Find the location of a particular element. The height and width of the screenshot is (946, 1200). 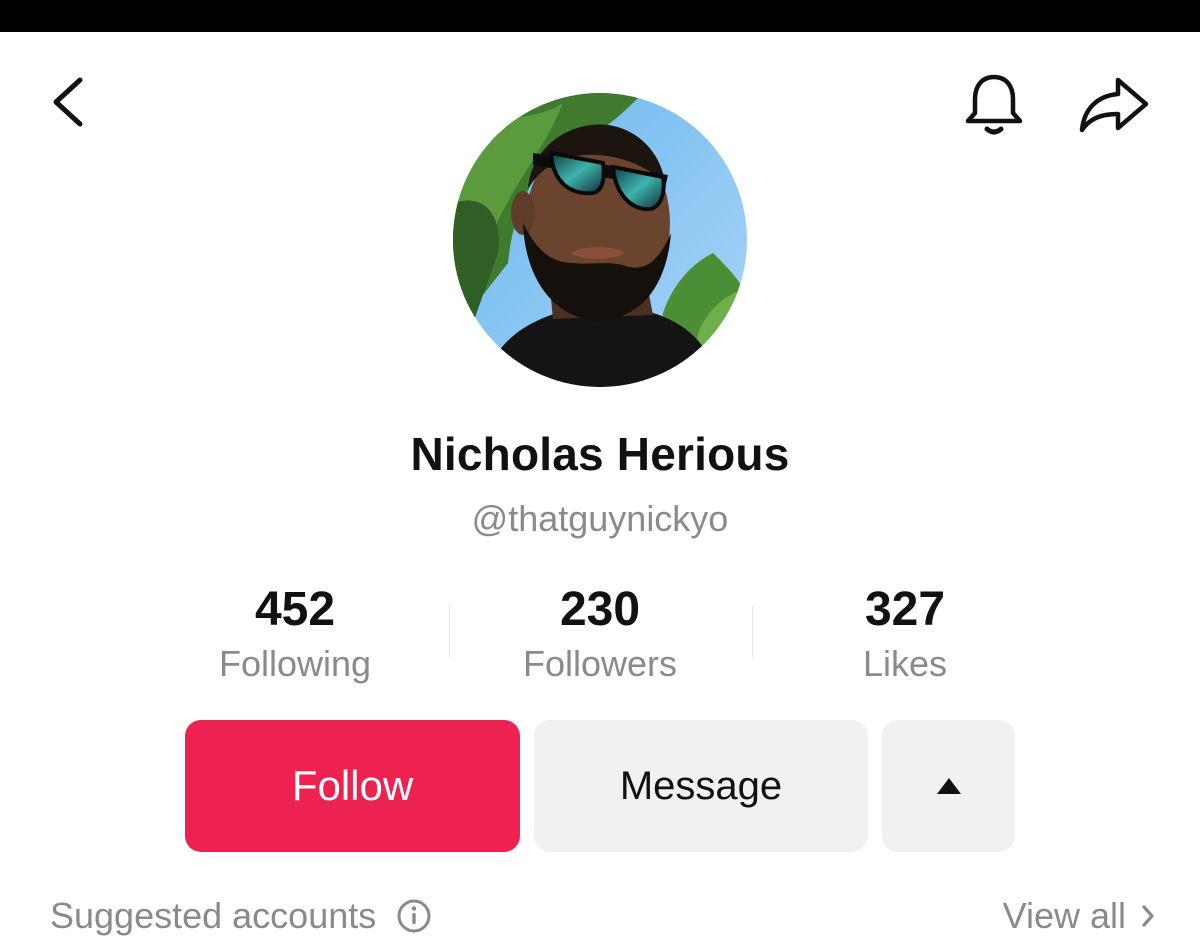

suggested-toggle-button is located at coordinates (948, 786).